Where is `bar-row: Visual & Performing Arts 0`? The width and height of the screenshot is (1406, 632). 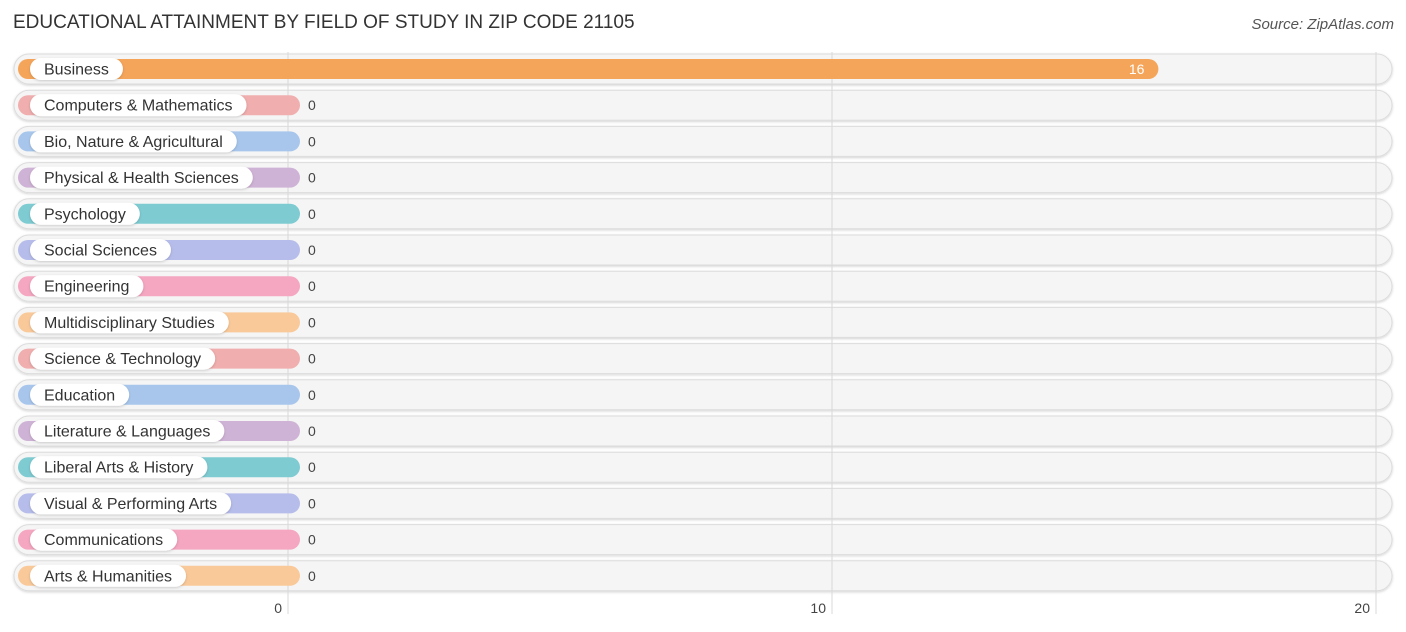
bar-row: Visual & Performing Arts 0 is located at coordinates (167, 503).